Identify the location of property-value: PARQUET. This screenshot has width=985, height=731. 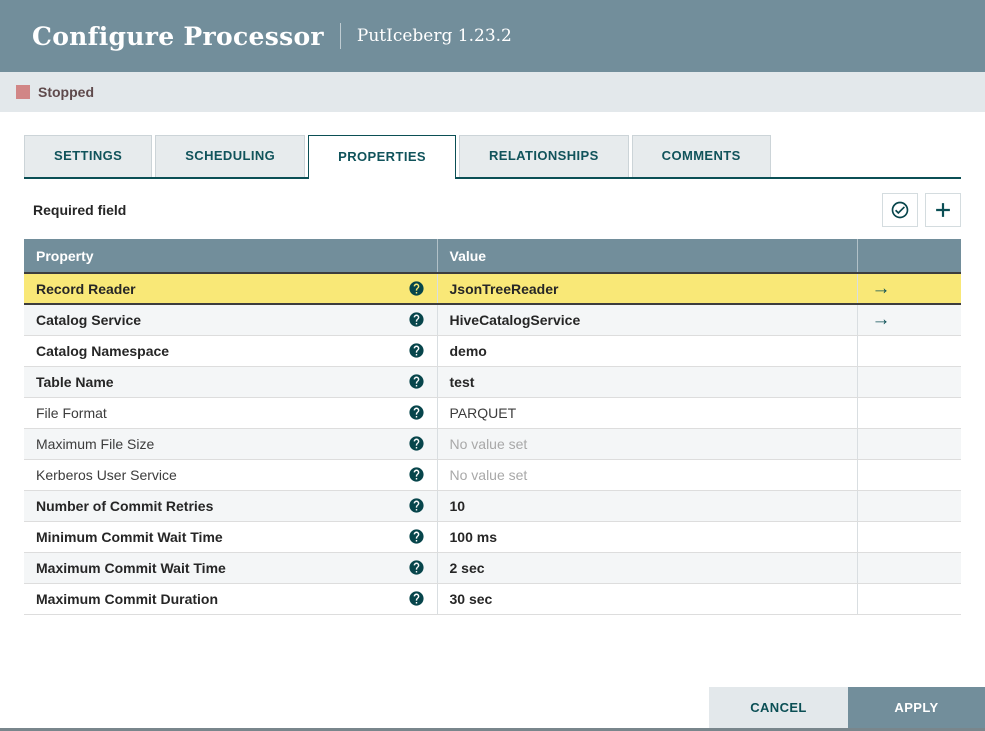
(483, 412).